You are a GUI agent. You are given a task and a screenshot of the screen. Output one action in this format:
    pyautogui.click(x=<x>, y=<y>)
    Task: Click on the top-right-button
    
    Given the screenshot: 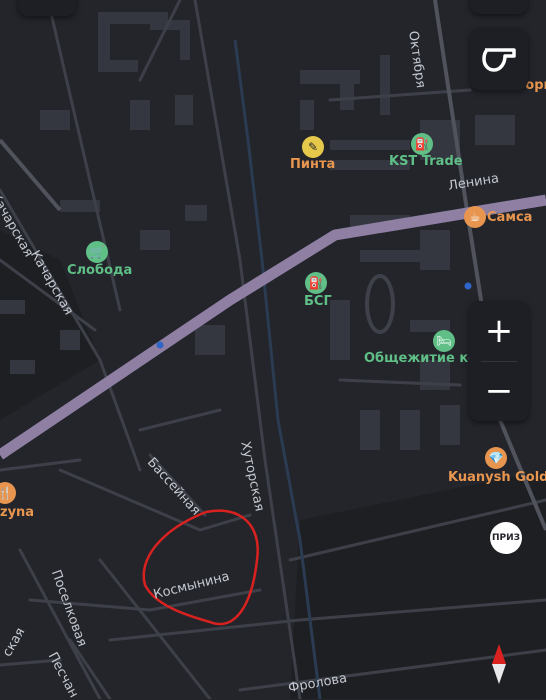 What is the action you would take?
    pyautogui.click(x=499, y=7)
    